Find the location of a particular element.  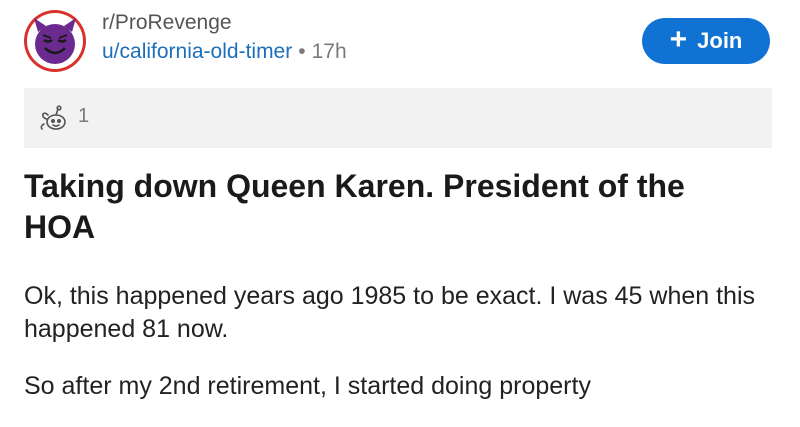

award-count: 1 is located at coordinates (84, 116).